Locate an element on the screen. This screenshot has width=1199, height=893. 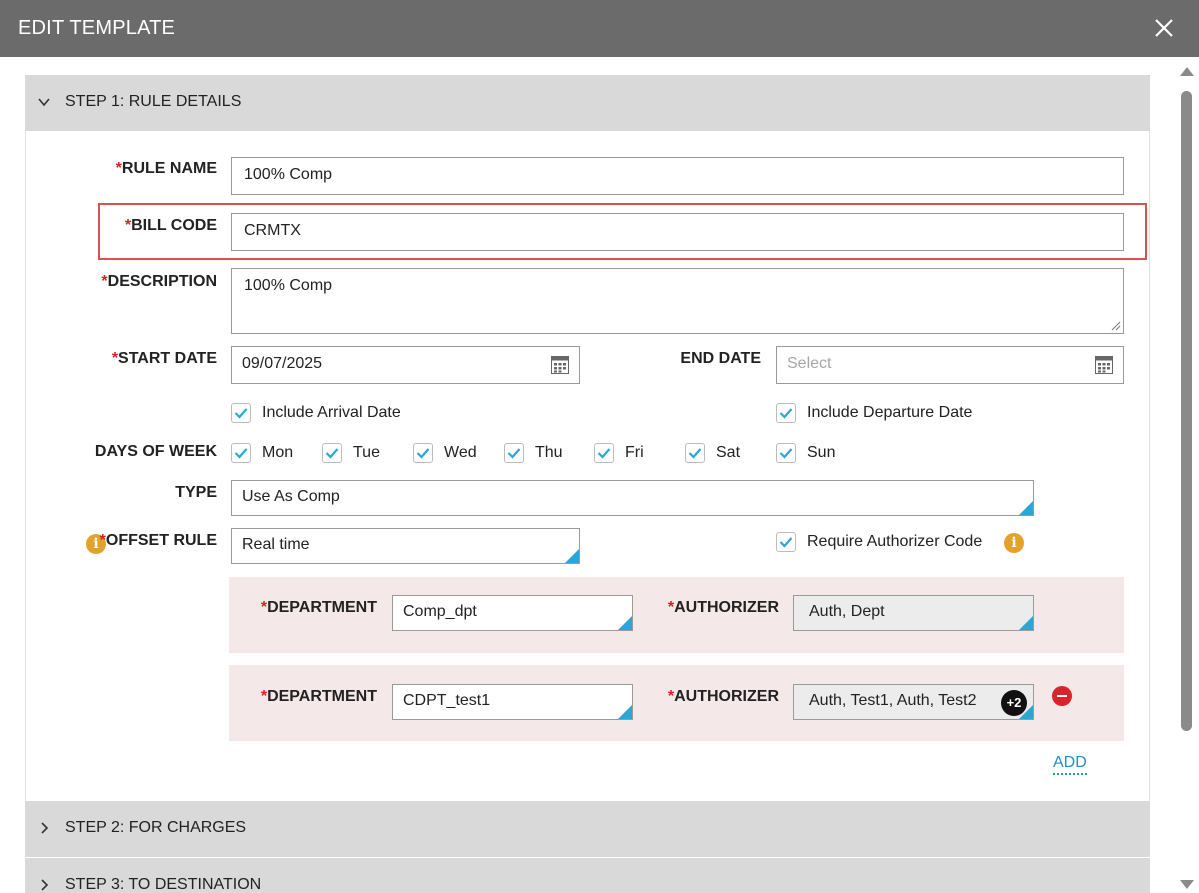
start-date-label: *START DATE is located at coordinates (164, 358).